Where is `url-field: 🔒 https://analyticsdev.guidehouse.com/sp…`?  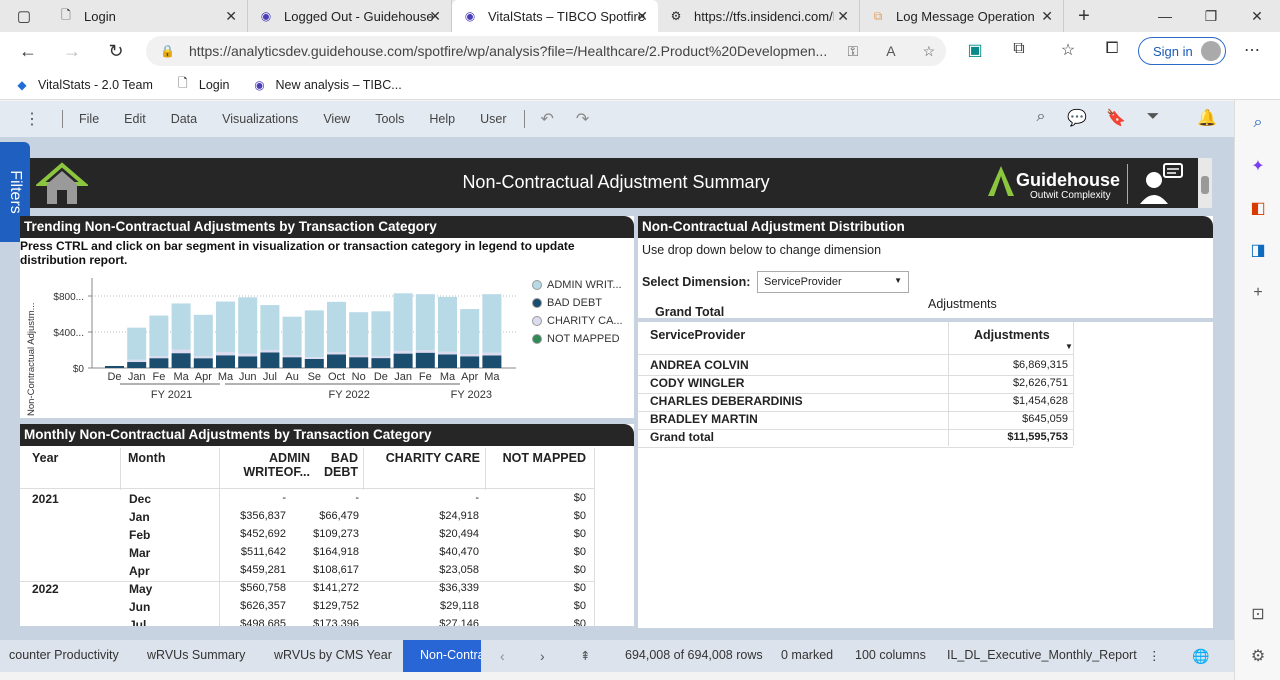 url-field: 🔒 https://analyticsdev.guidehouse.com/sp… is located at coordinates (546, 51).